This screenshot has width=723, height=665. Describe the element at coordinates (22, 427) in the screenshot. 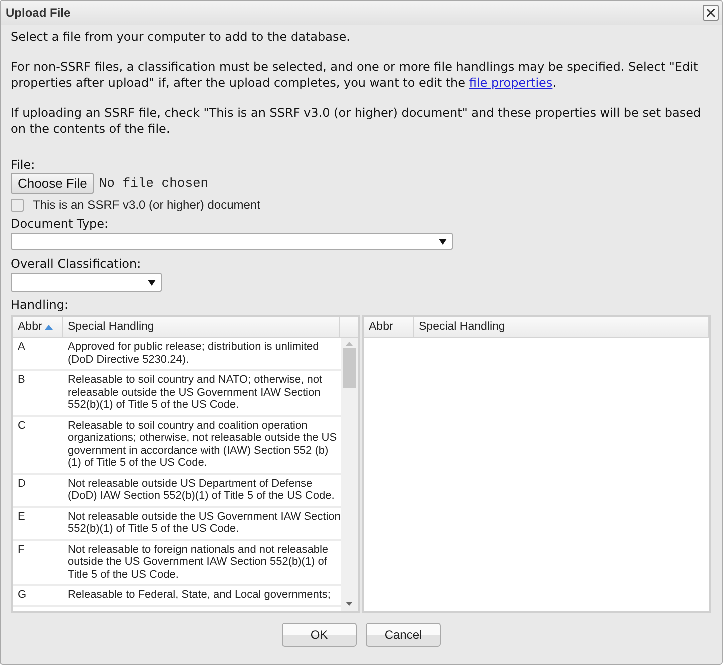

I see `abbr-cell-text: C` at that location.